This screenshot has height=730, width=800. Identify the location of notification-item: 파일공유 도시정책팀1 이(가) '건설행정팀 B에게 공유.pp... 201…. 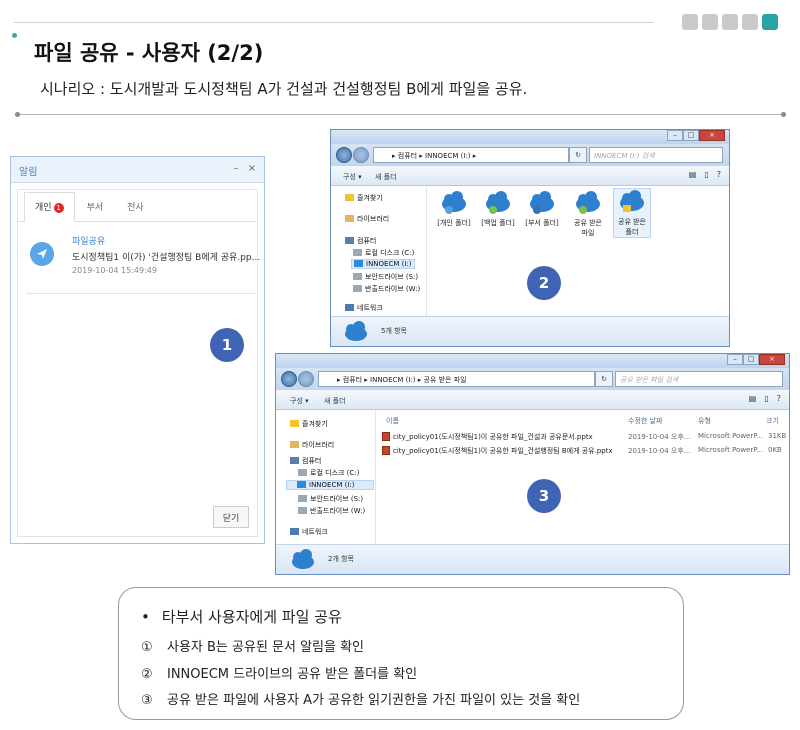
(143, 264).